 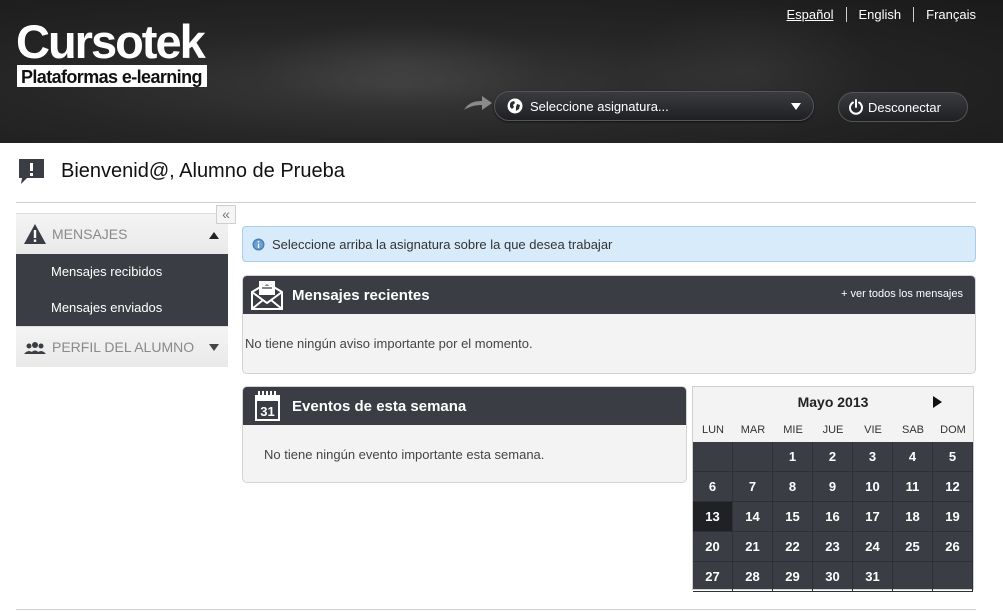 I want to click on sidebar-item-mensajes-recibidos: Mensajes recibidos, so click(x=122, y=272).